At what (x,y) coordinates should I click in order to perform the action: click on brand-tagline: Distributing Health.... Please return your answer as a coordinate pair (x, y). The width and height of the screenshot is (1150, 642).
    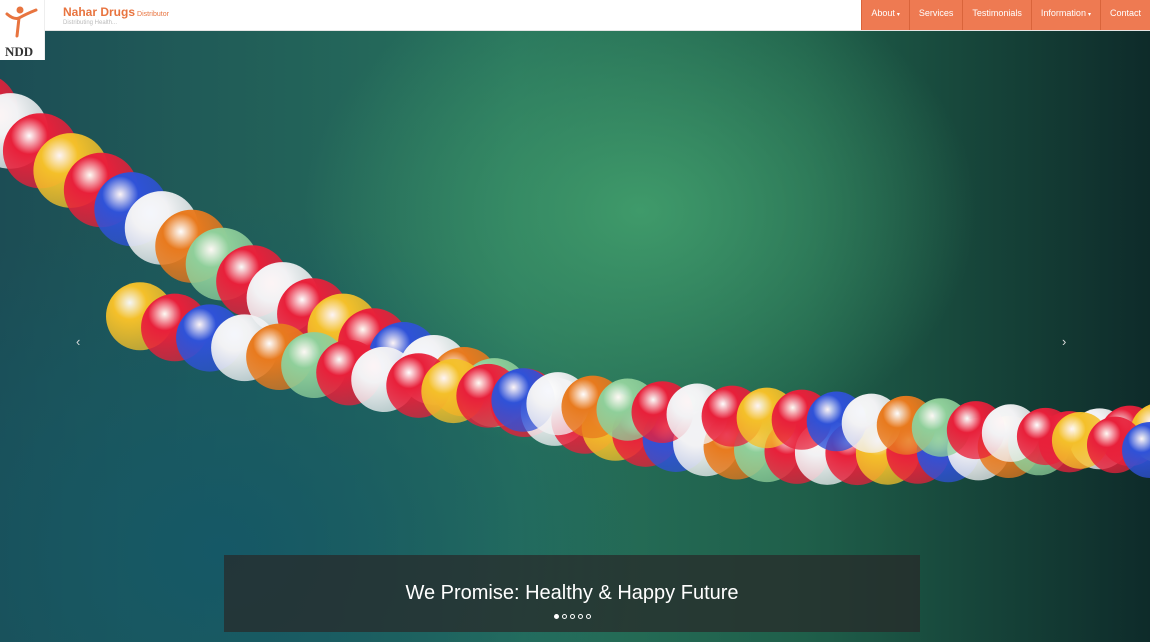
    Looking at the image, I should click on (90, 23).